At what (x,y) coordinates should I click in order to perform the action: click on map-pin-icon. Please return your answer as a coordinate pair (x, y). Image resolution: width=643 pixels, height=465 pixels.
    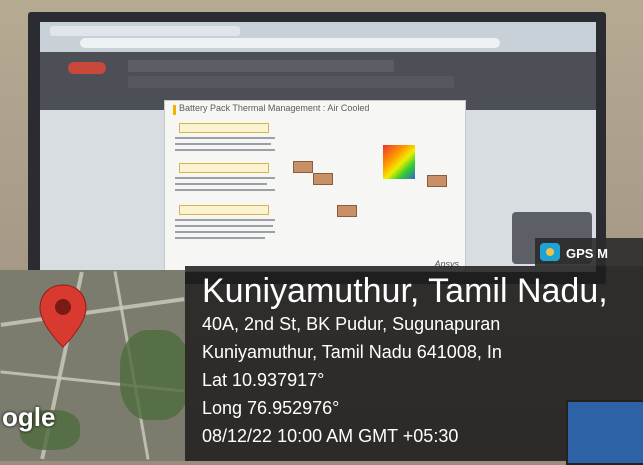
    Looking at the image, I should click on (63, 316).